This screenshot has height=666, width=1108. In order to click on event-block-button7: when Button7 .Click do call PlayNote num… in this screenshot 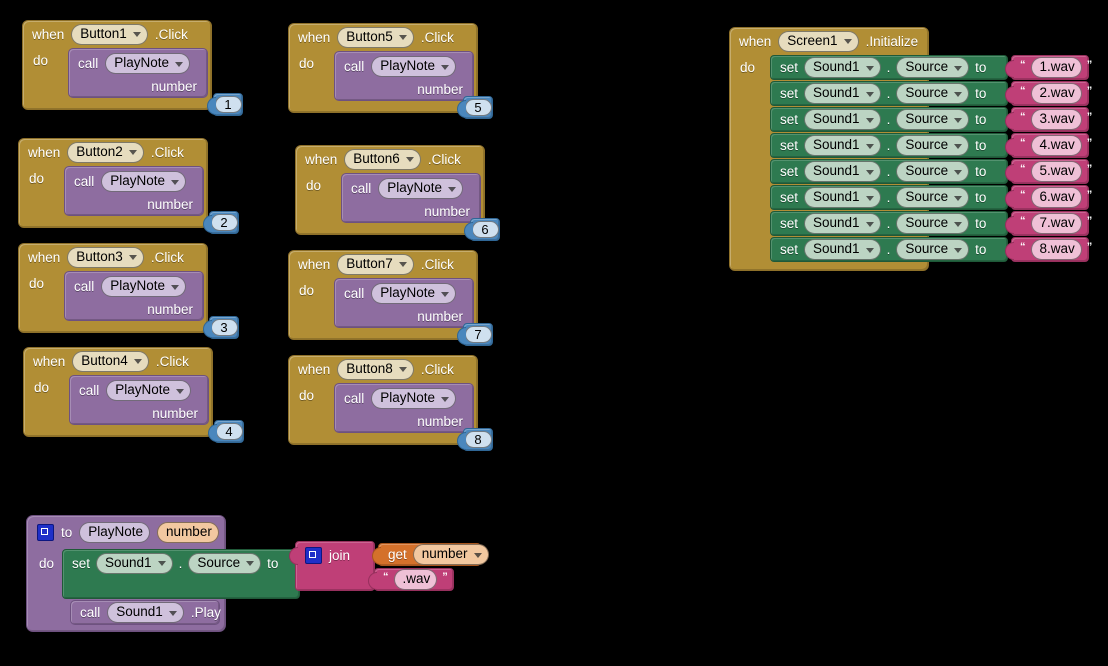, I will do `click(390, 298)`.